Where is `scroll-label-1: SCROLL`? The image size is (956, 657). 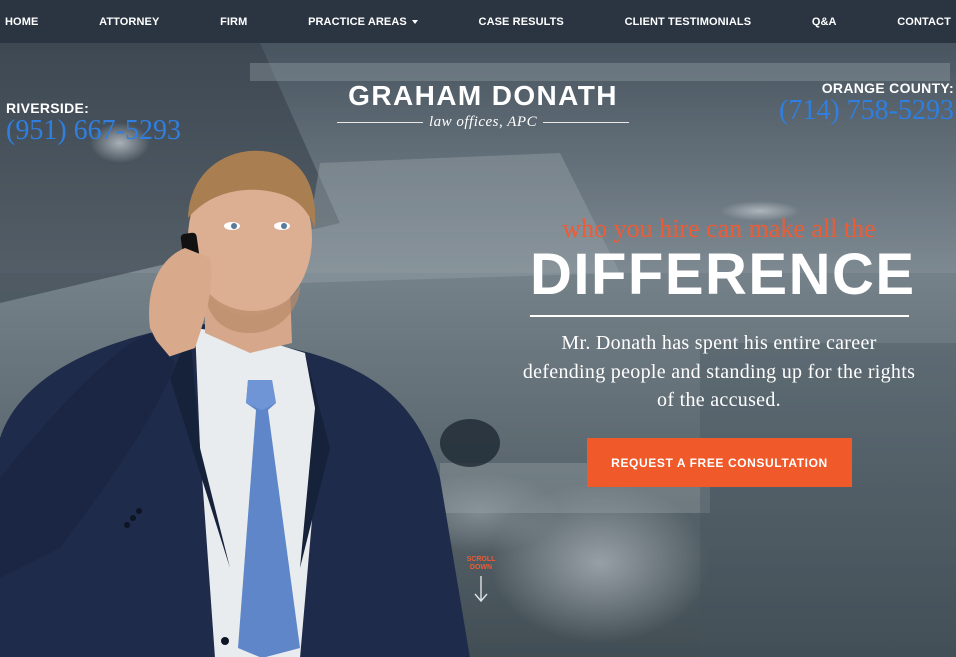
scroll-label-1: SCROLL is located at coordinates (481, 559).